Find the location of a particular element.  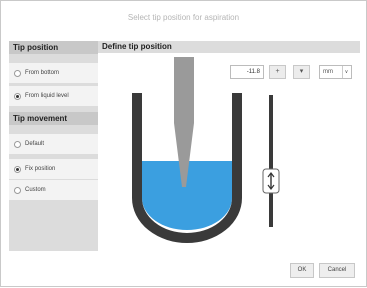

ok-button: OK is located at coordinates (302, 270).